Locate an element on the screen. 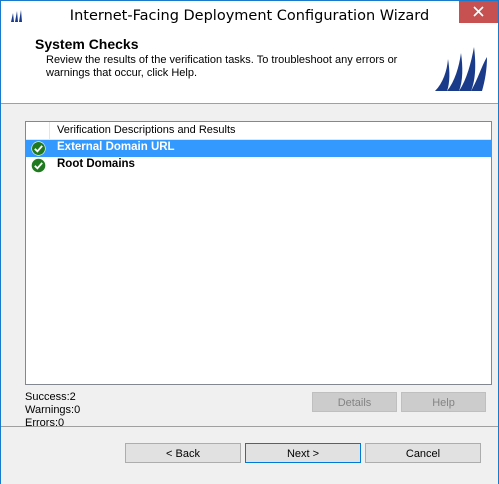 The image size is (499, 484). success-count: Success:2 is located at coordinates (50, 397).